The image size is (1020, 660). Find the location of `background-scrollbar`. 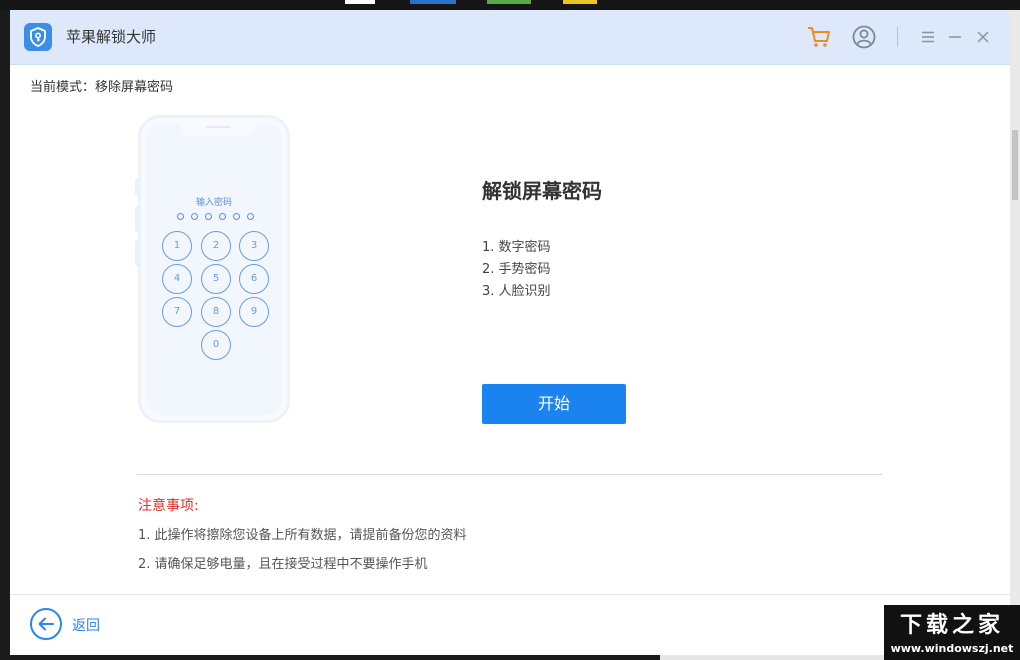

background-scrollbar is located at coordinates (1015, 165).